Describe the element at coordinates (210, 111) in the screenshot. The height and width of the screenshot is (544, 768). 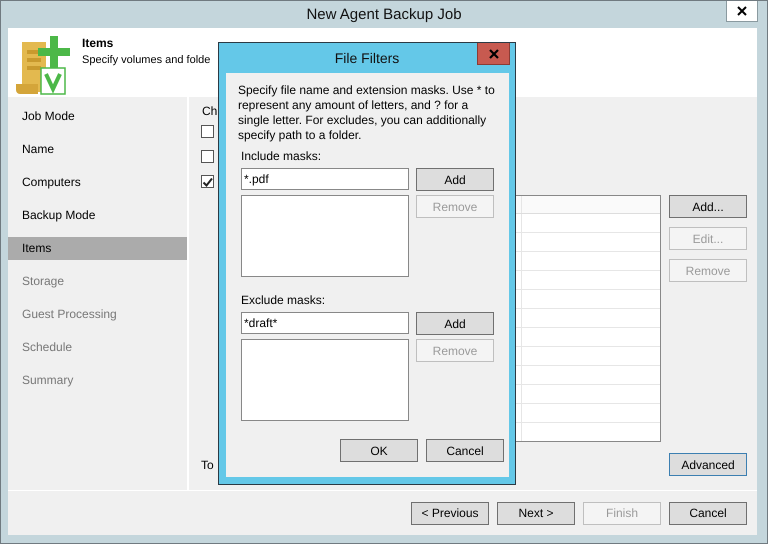
I see `section-label: Ch` at that location.